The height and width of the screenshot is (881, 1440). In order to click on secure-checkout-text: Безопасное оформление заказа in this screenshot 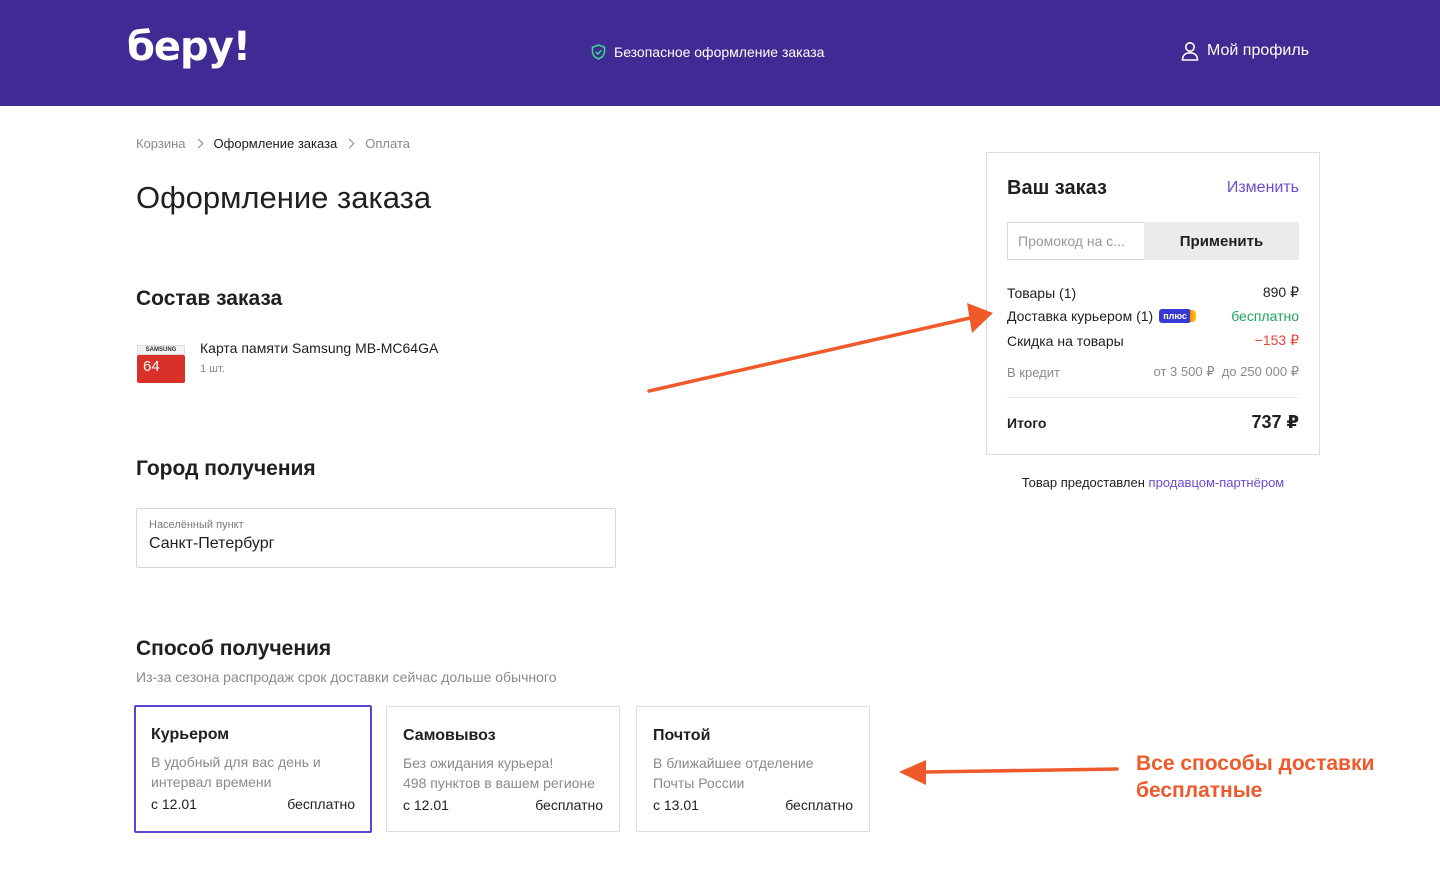, I will do `click(719, 52)`.